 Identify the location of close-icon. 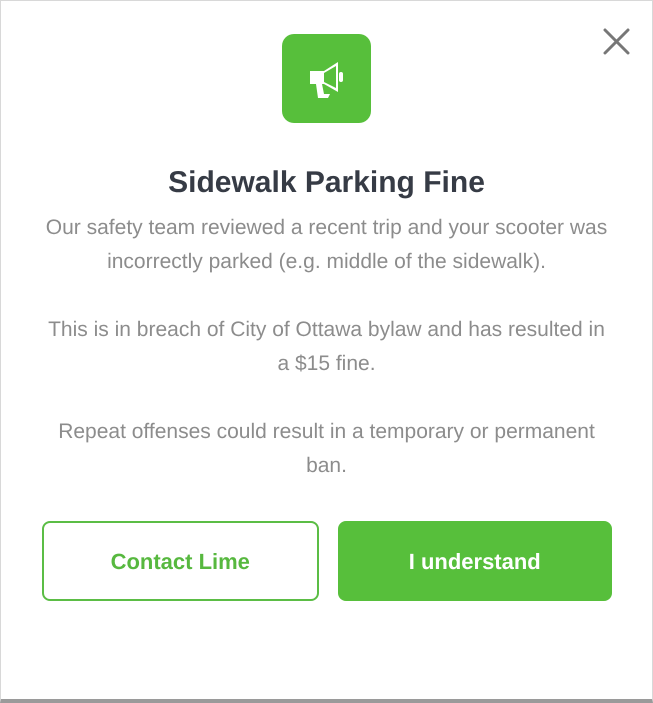
(616, 41).